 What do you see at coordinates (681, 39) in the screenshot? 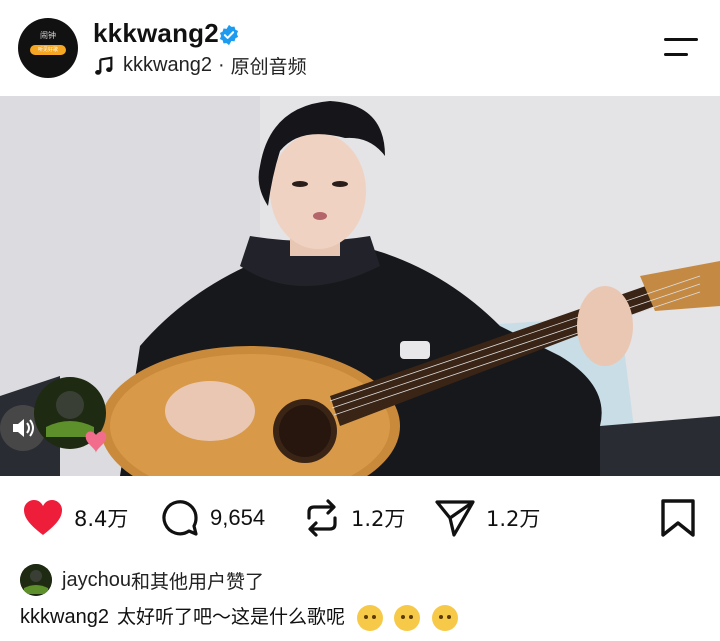
I see `menu-line-top` at bounding box center [681, 39].